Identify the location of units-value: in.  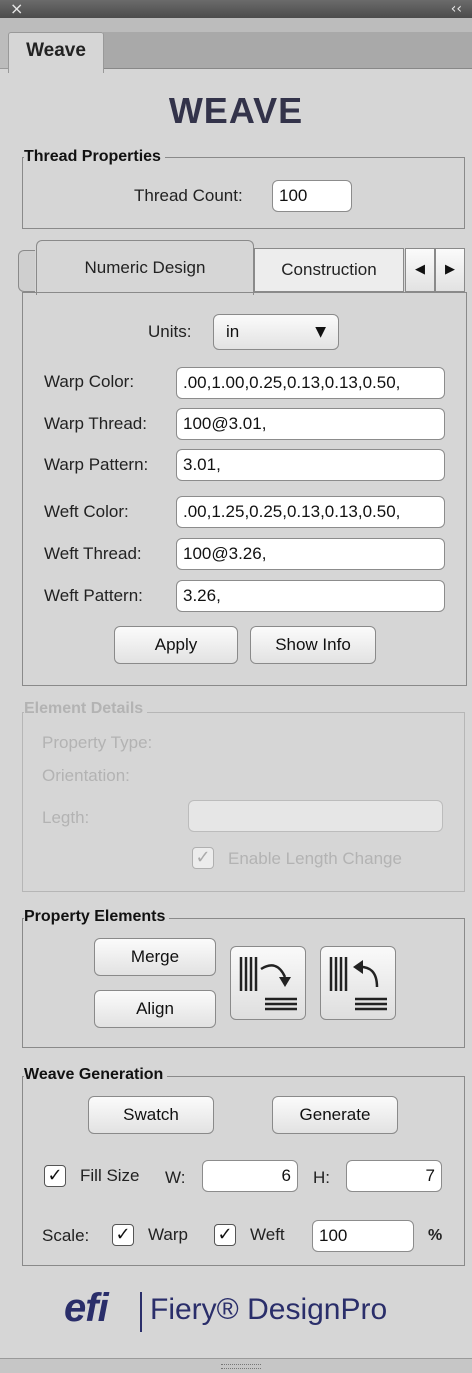
(233, 331).